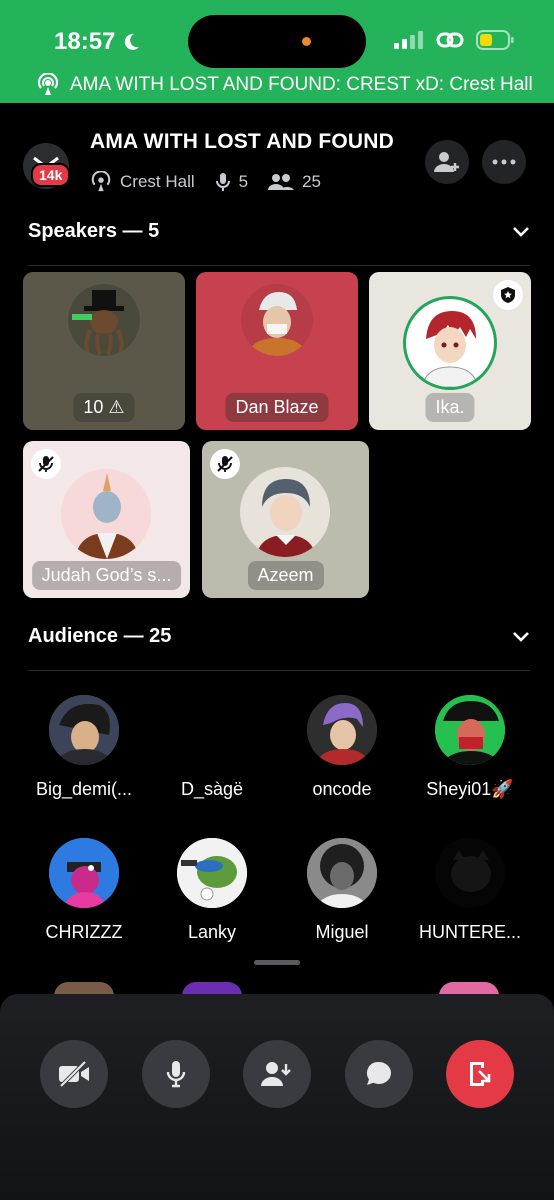 The width and height of the screenshot is (554, 1200). I want to click on channel-name: Crest Hall, so click(157, 181).